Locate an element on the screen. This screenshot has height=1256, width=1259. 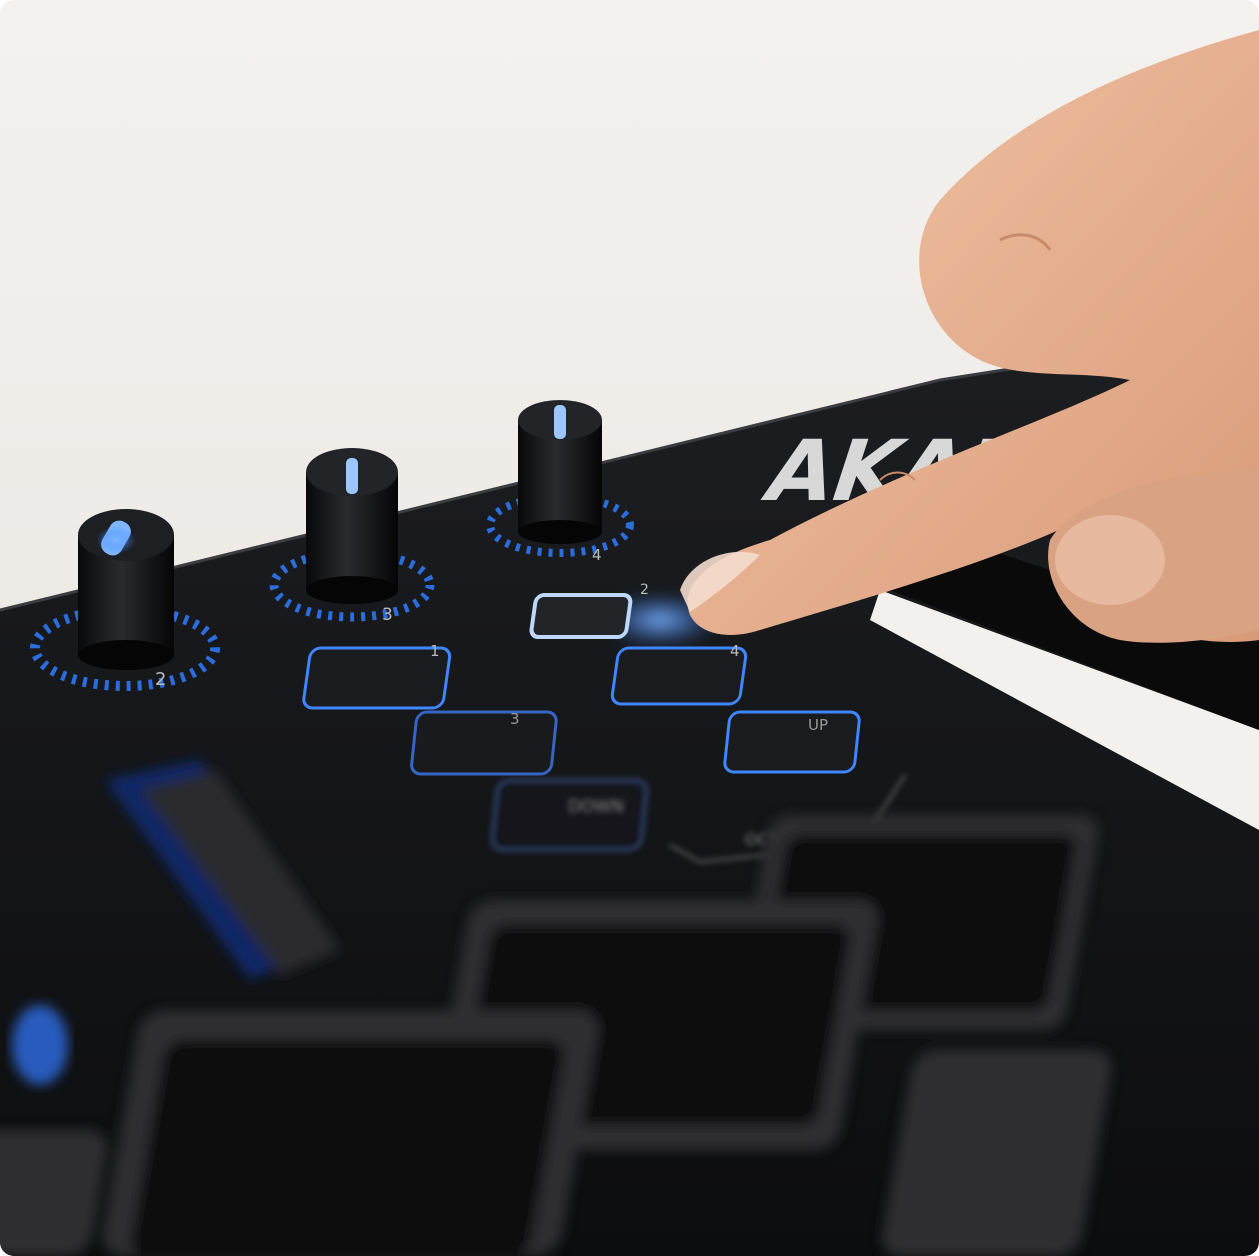
knob-2-label: 2 is located at coordinates (160, 679).